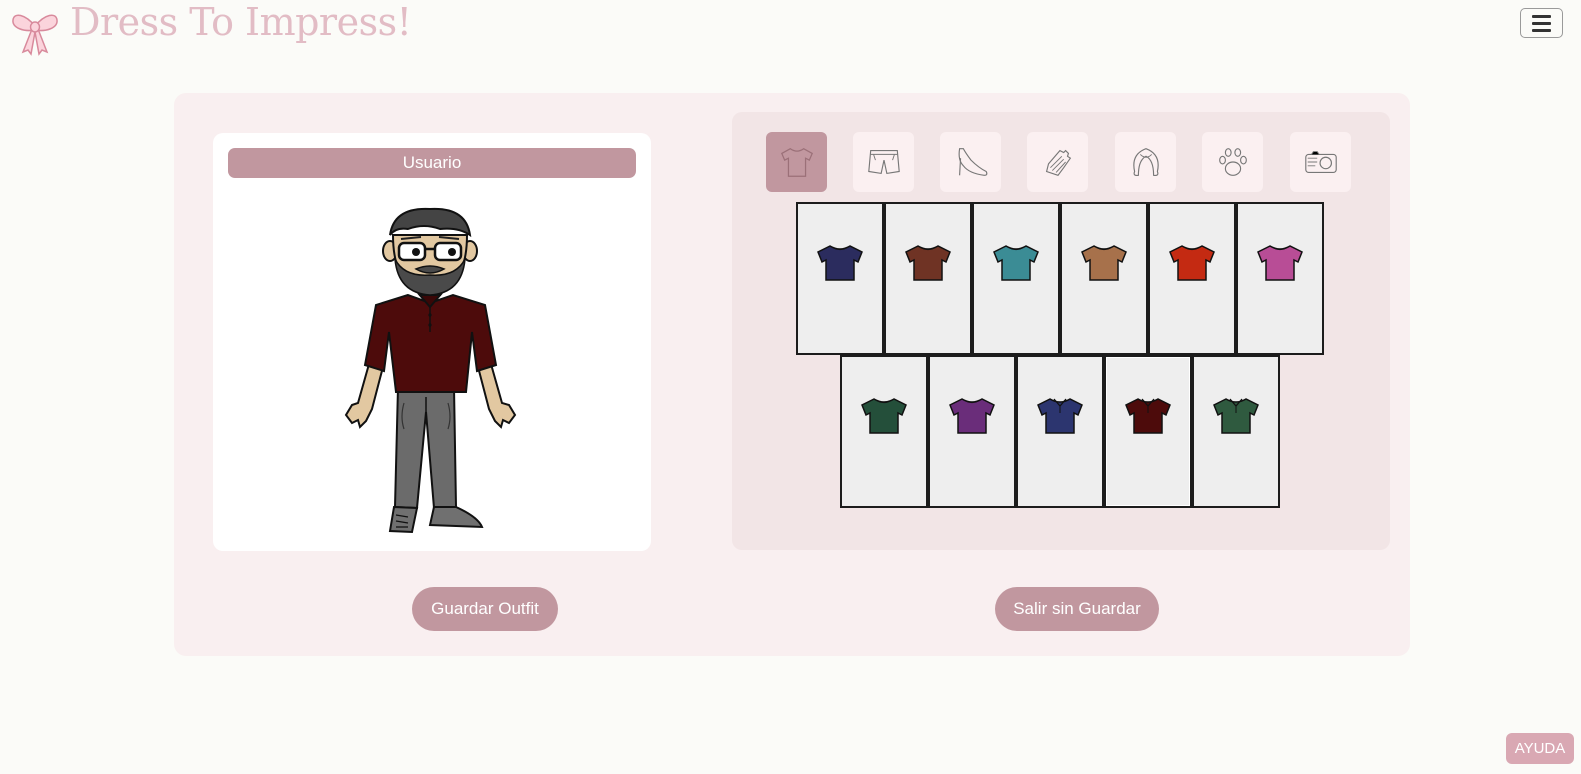 The image size is (1581, 774). I want to click on paw-icon, so click(1232, 162).